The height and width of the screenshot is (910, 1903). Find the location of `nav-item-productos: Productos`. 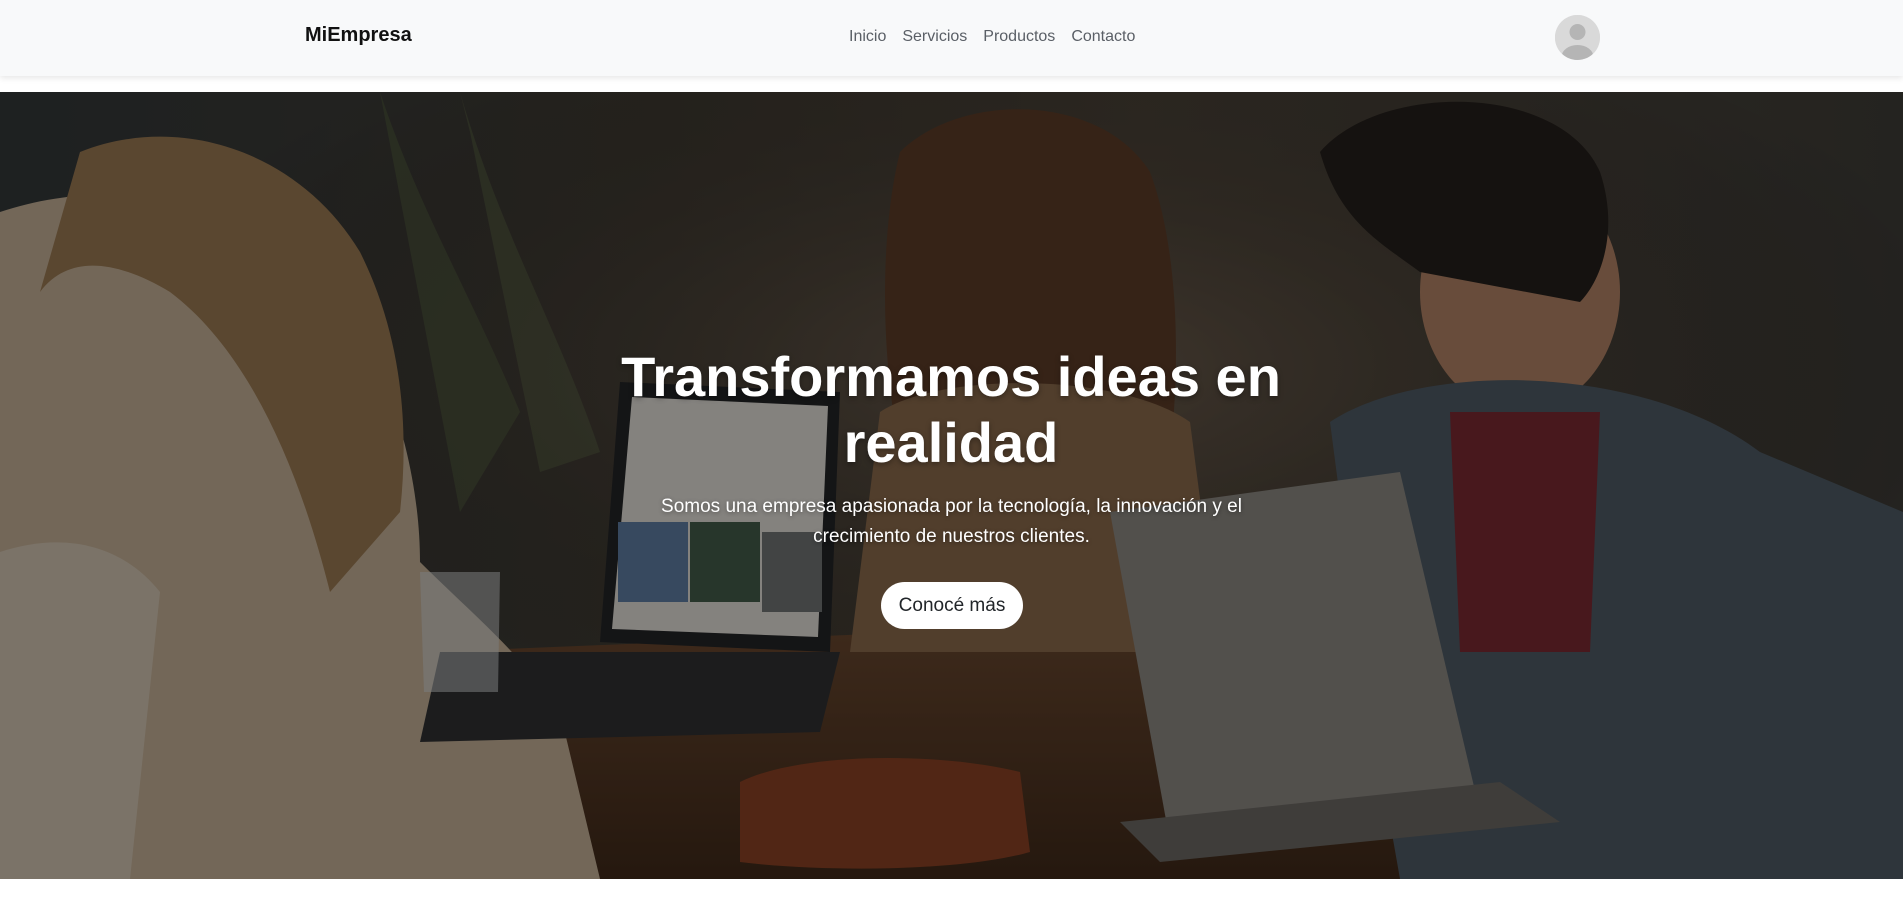

nav-item-productos: Productos is located at coordinates (1019, 37).